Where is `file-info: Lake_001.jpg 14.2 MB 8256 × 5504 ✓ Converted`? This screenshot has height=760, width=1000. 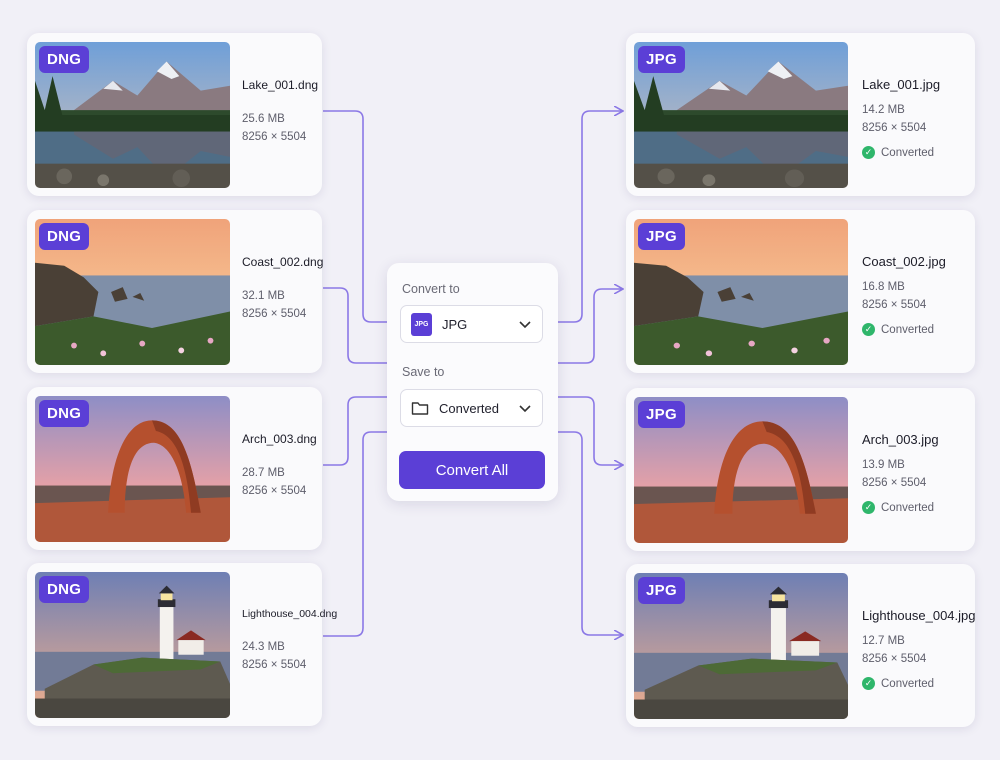
file-info: Lake_001.jpg 14.2 MB 8256 × 5504 ✓ Converted is located at coordinates (901, 118).